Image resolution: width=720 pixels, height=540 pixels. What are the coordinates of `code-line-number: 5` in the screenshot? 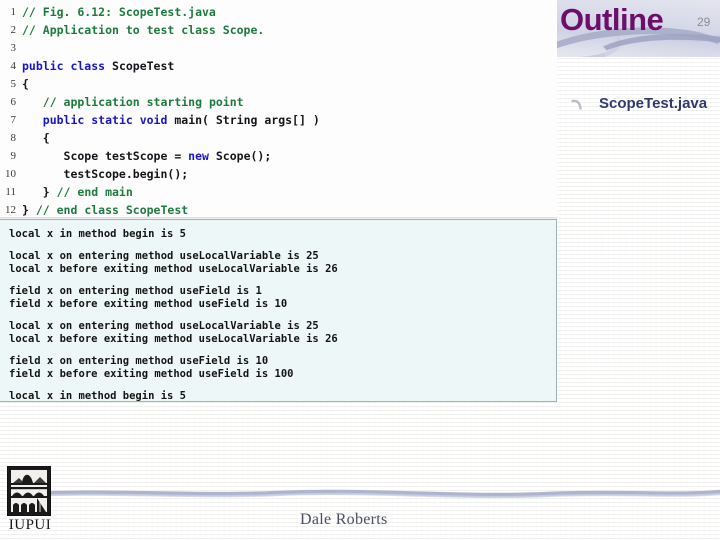 It's located at (13, 84).